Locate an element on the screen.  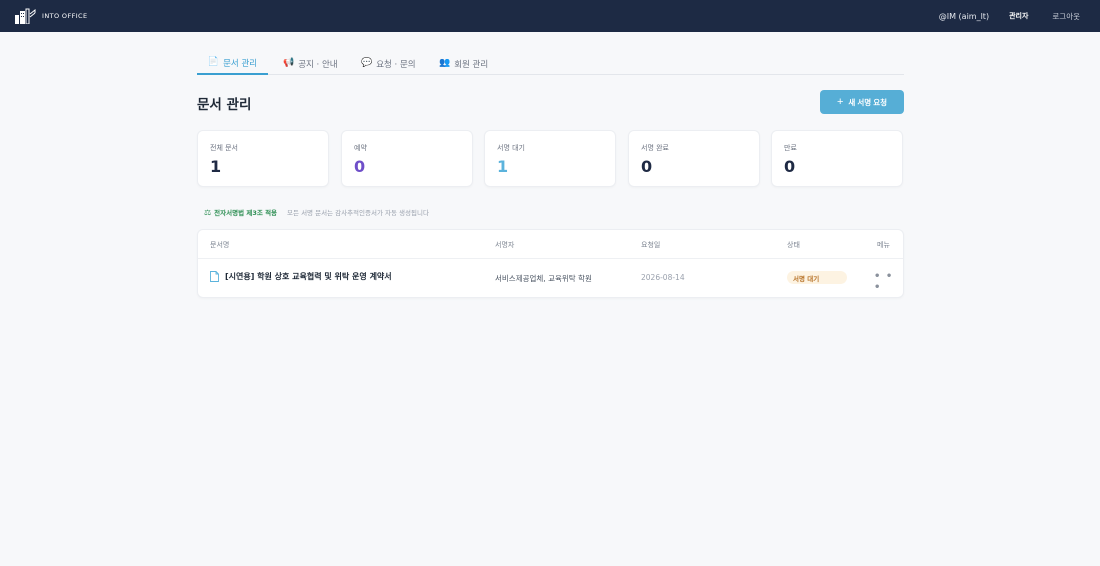
stat-card-completed: 서명 완료 0 is located at coordinates (694, 158).